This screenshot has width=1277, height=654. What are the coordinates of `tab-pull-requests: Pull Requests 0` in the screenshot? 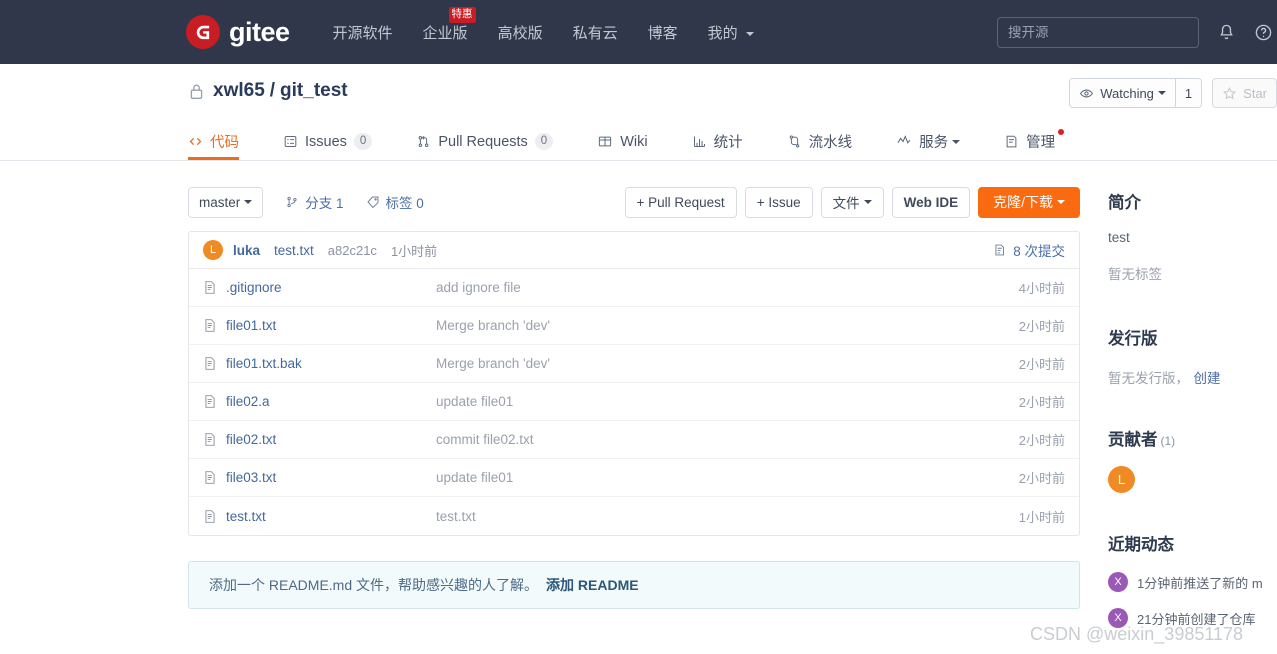 It's located at (485, 141).